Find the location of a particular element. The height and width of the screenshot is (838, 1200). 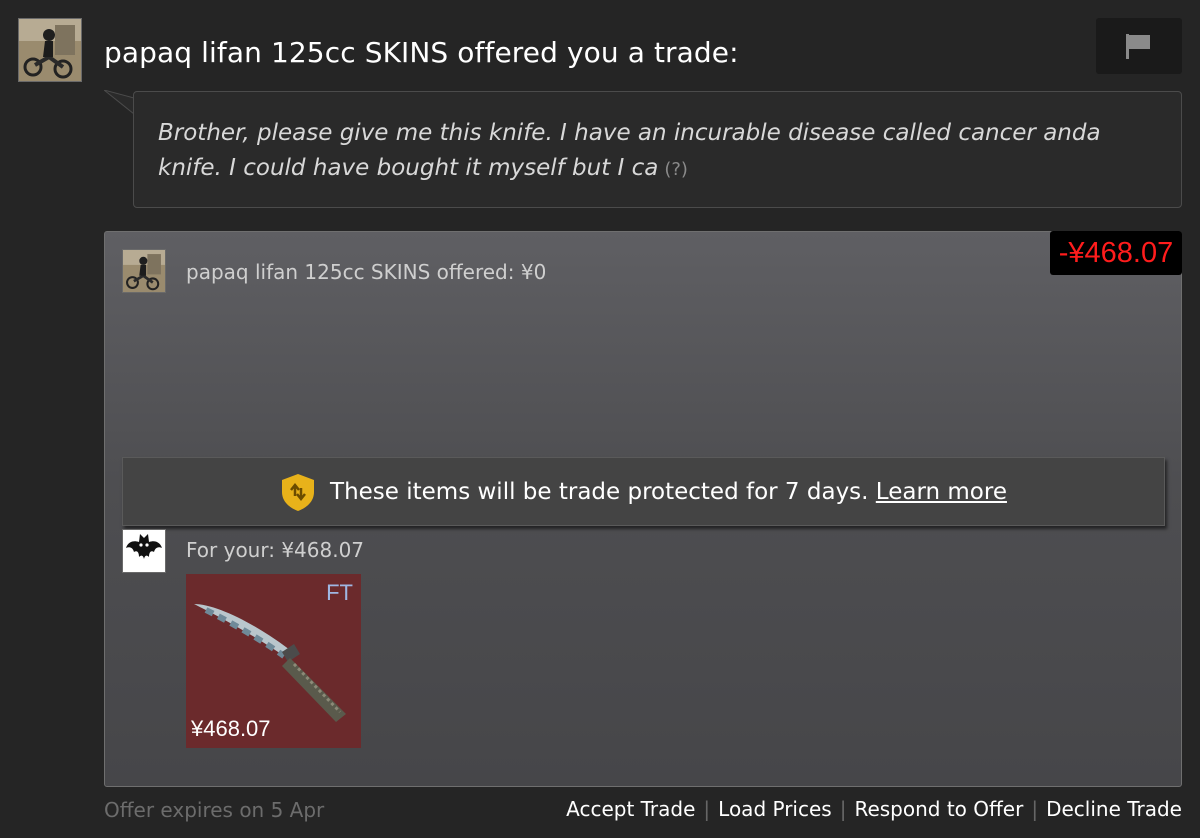

your-avatar is located at coordinates (144, 551).